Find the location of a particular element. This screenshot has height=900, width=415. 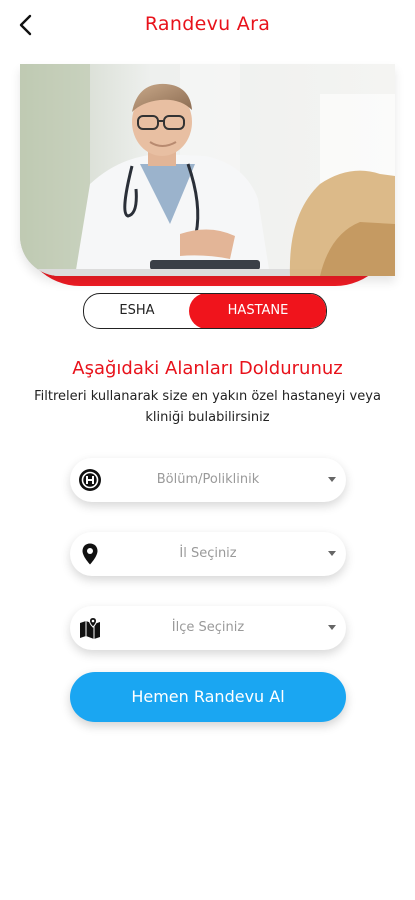

toggle-option-hastane: HASTANE is located at coordinates (257, 311).